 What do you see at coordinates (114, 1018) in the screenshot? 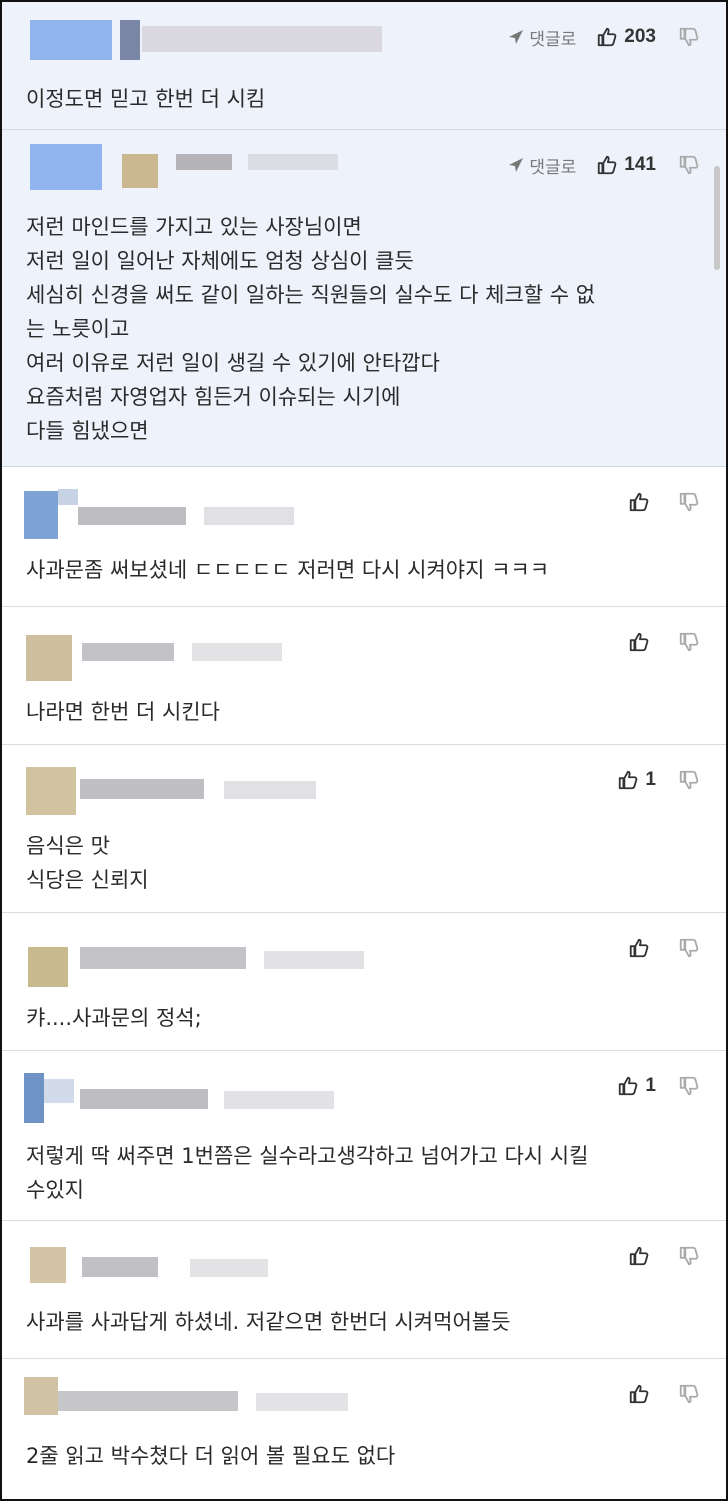
I see `comment-text: 캬....사과문의 정석;` at bounding box center [114, 1018].